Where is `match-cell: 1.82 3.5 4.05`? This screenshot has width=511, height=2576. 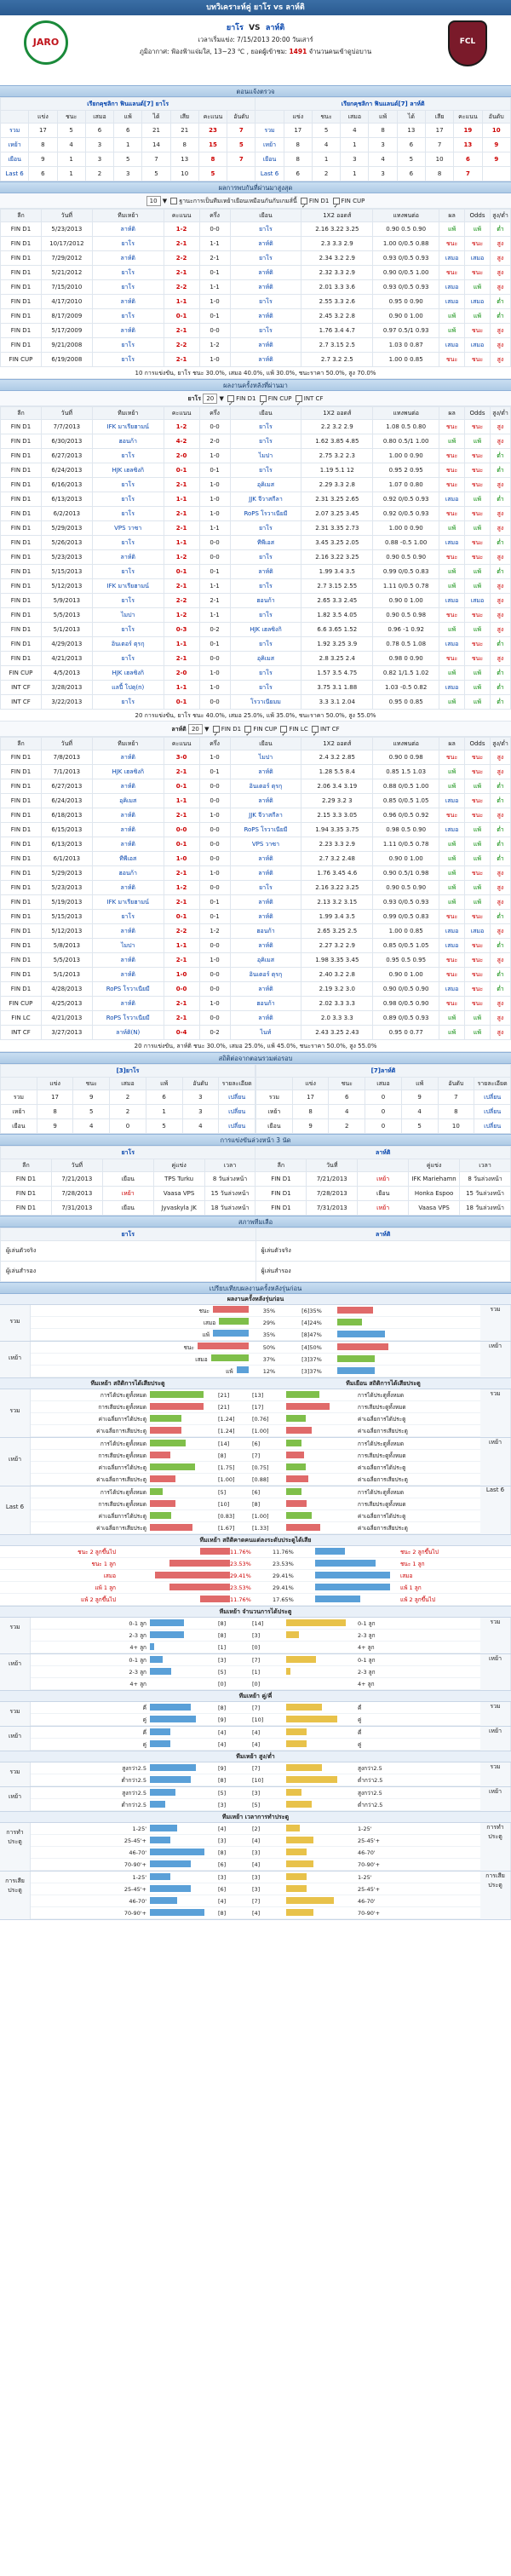
match-cell: 1.82 3.5 4.05 is located at coordinates (337, 615).